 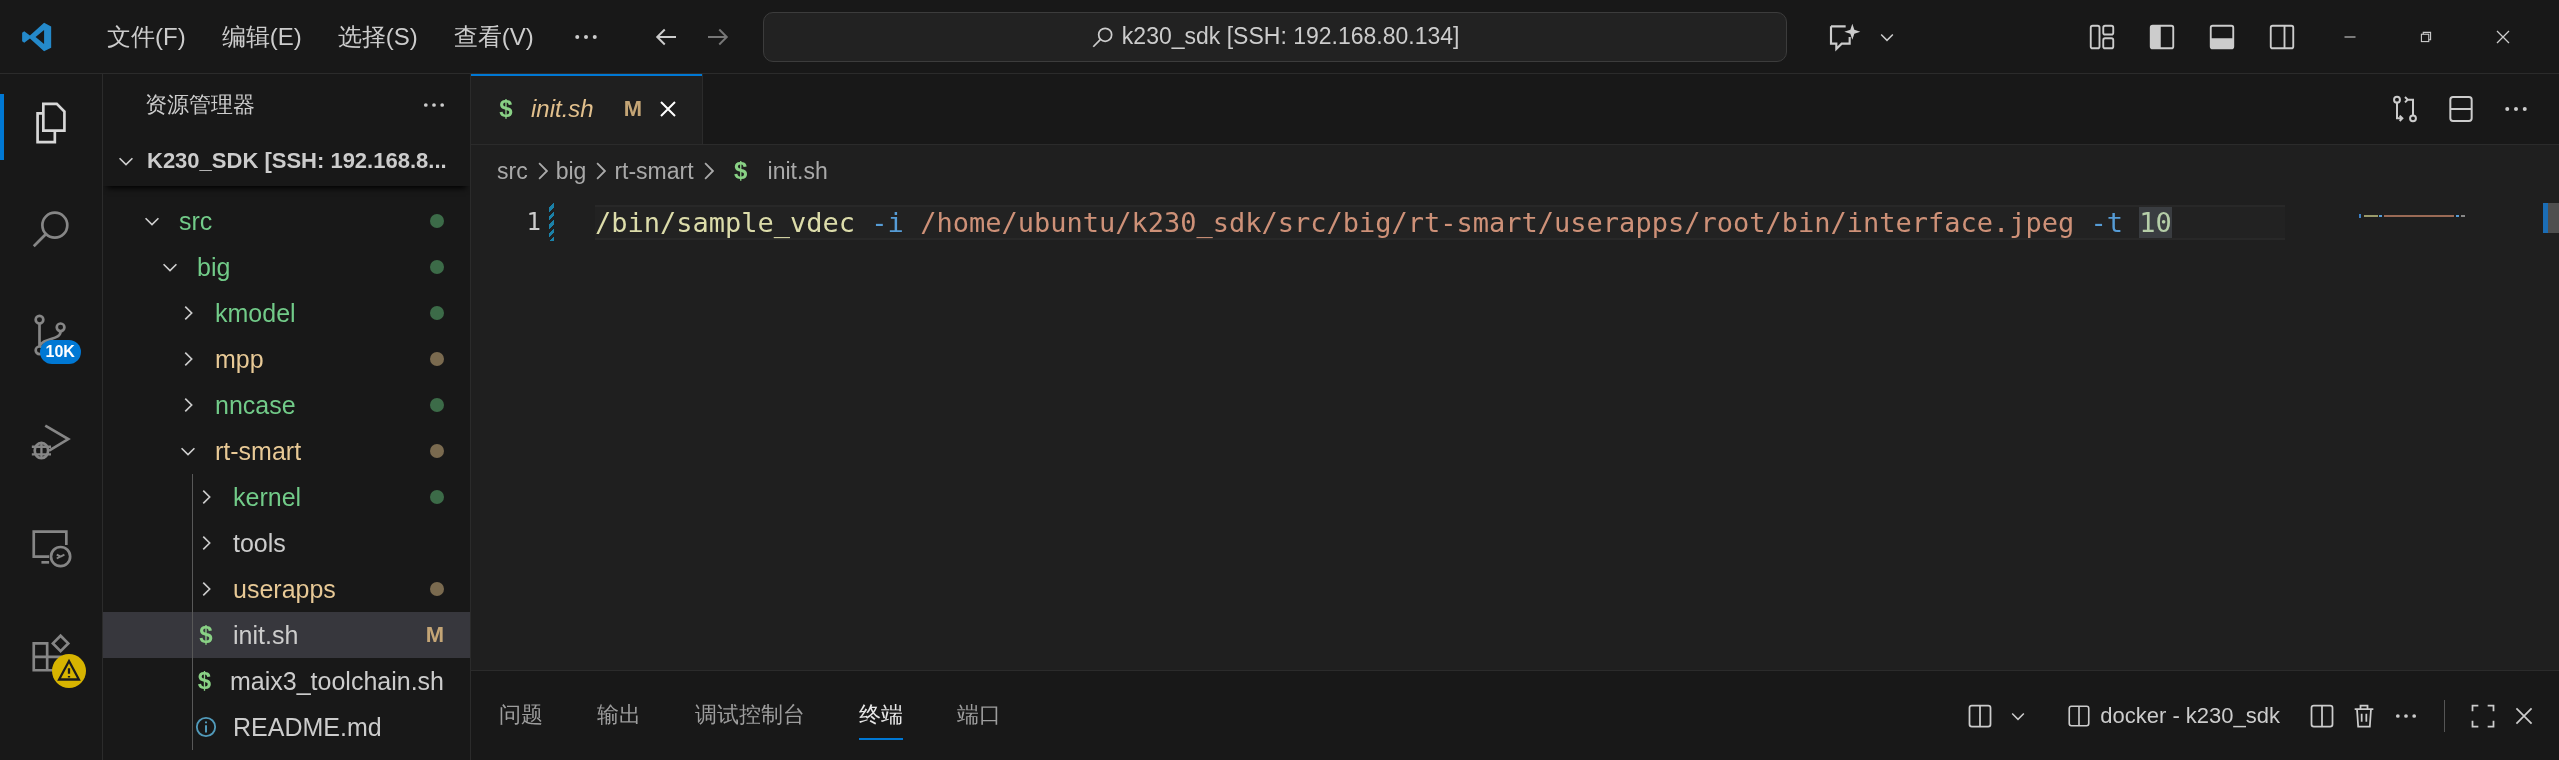 I want to click on sidebar-title: 资源管理器, so click(x=200, y=105).